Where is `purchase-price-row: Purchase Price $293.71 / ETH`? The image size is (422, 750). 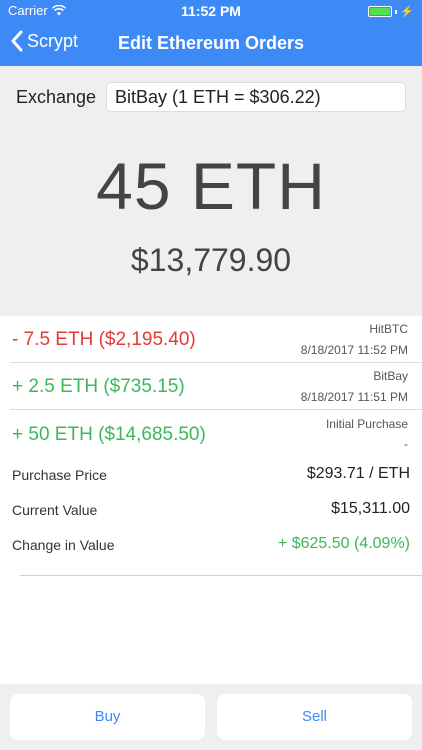
purchase-price-row: Purchase Price $293.71 / ETH is located at coordinates (217, 475).